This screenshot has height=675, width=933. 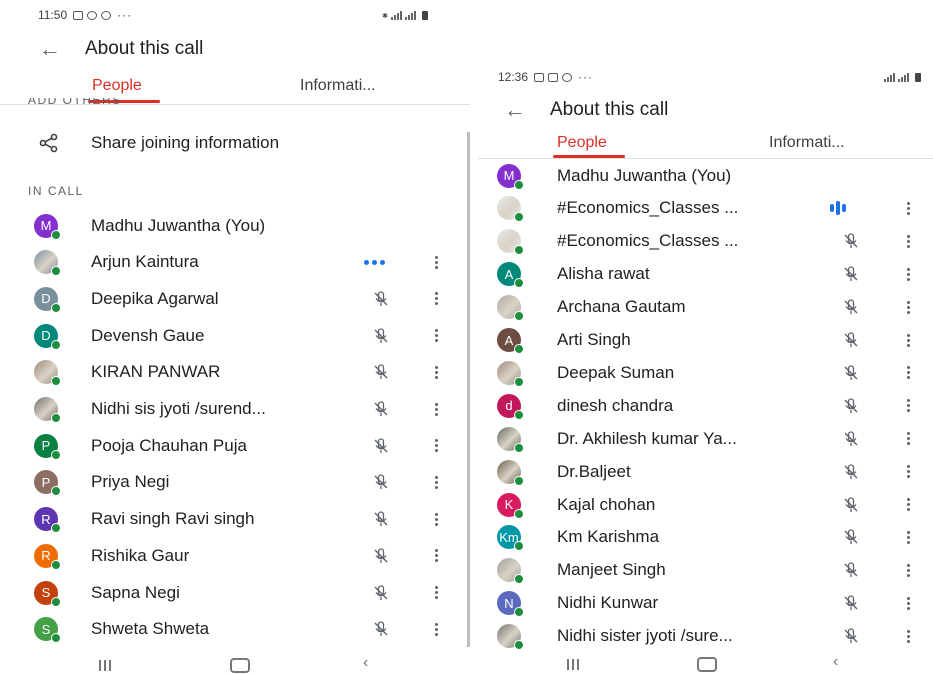 What do you see at coordinates (705, 504) in the screenshot?
I see `participant-row: K Kajal chohan` at bounding box center [705, 504].